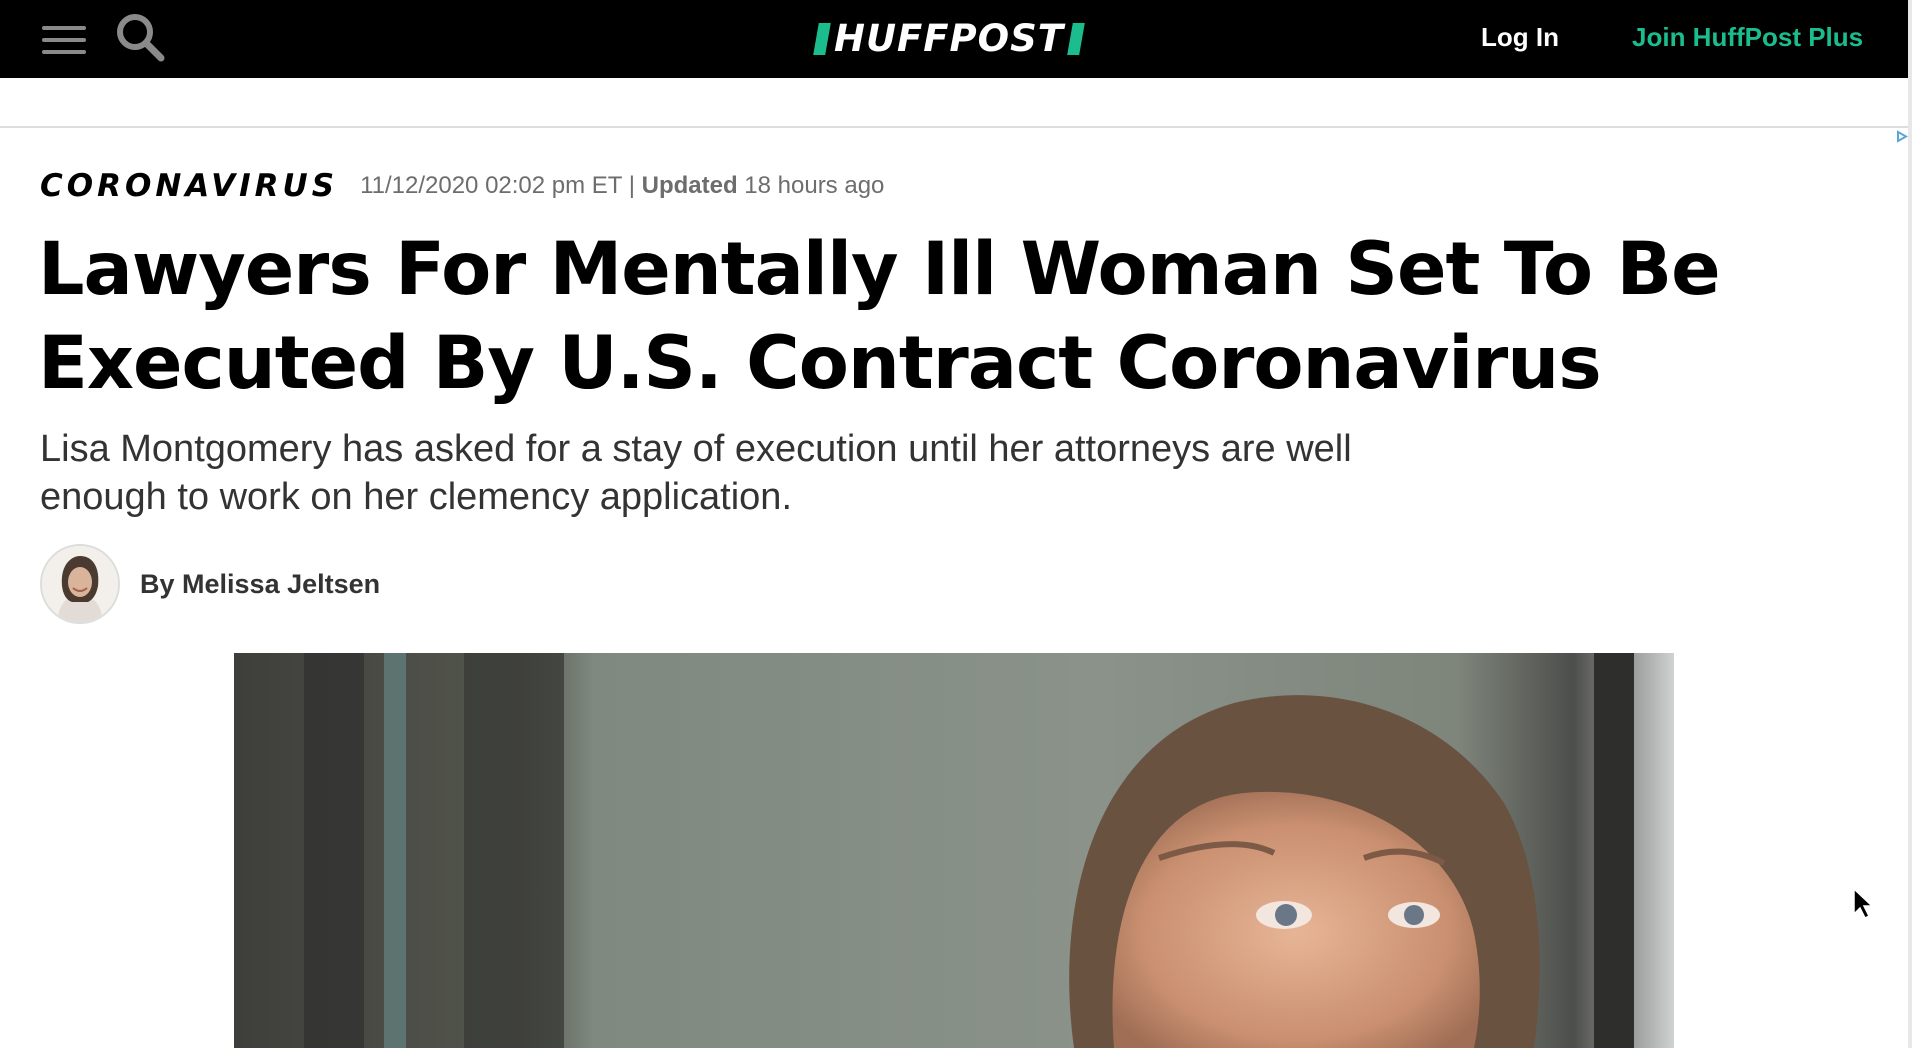  What do you see at coordinates (1901, 136) in the screenshot?
I see `ad-choices-icon` at bounding box center [1901, 136].